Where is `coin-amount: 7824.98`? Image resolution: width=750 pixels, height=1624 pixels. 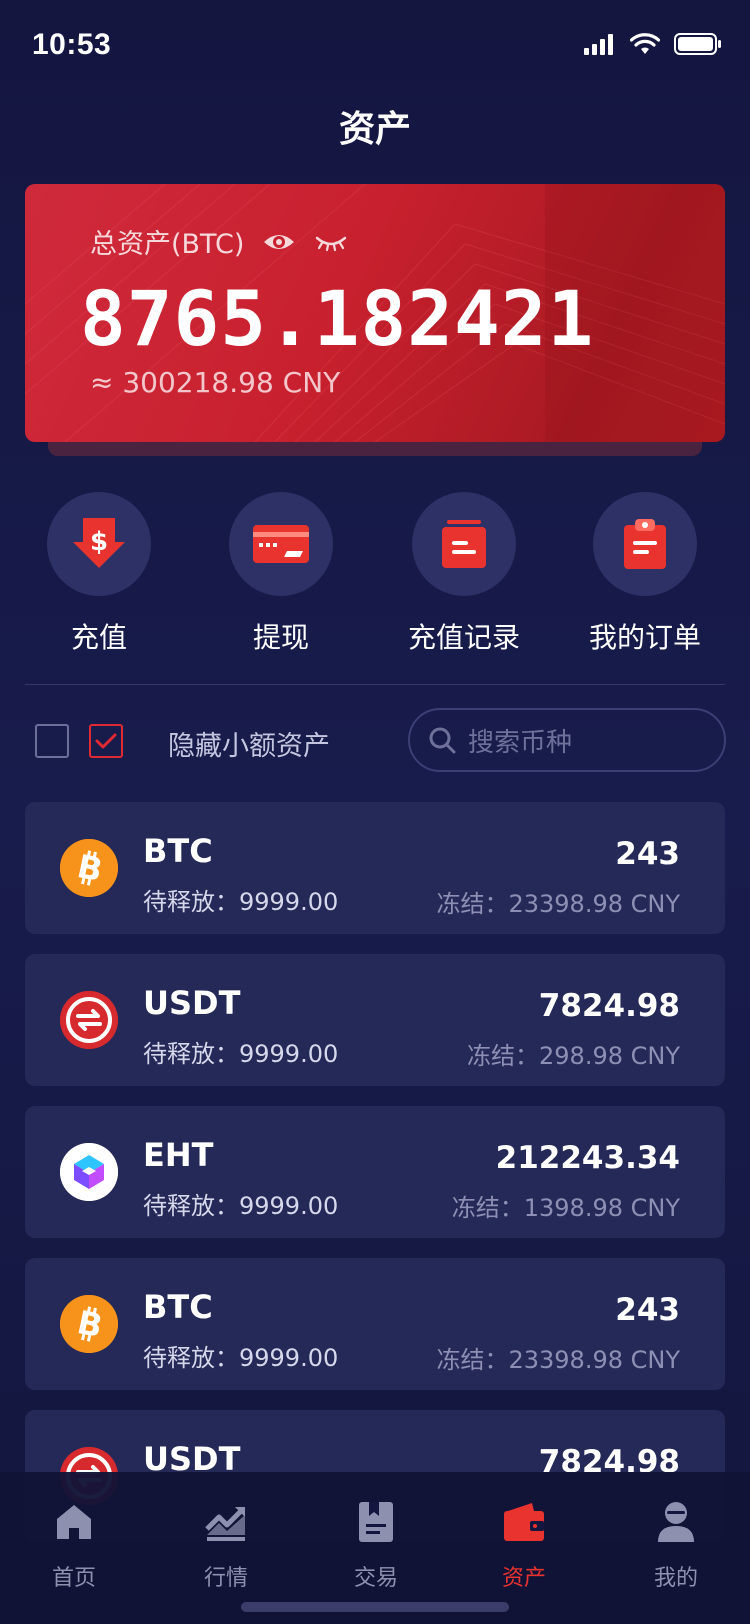 coin-amount: 7824.98 is located at coordinates (609, 1006).